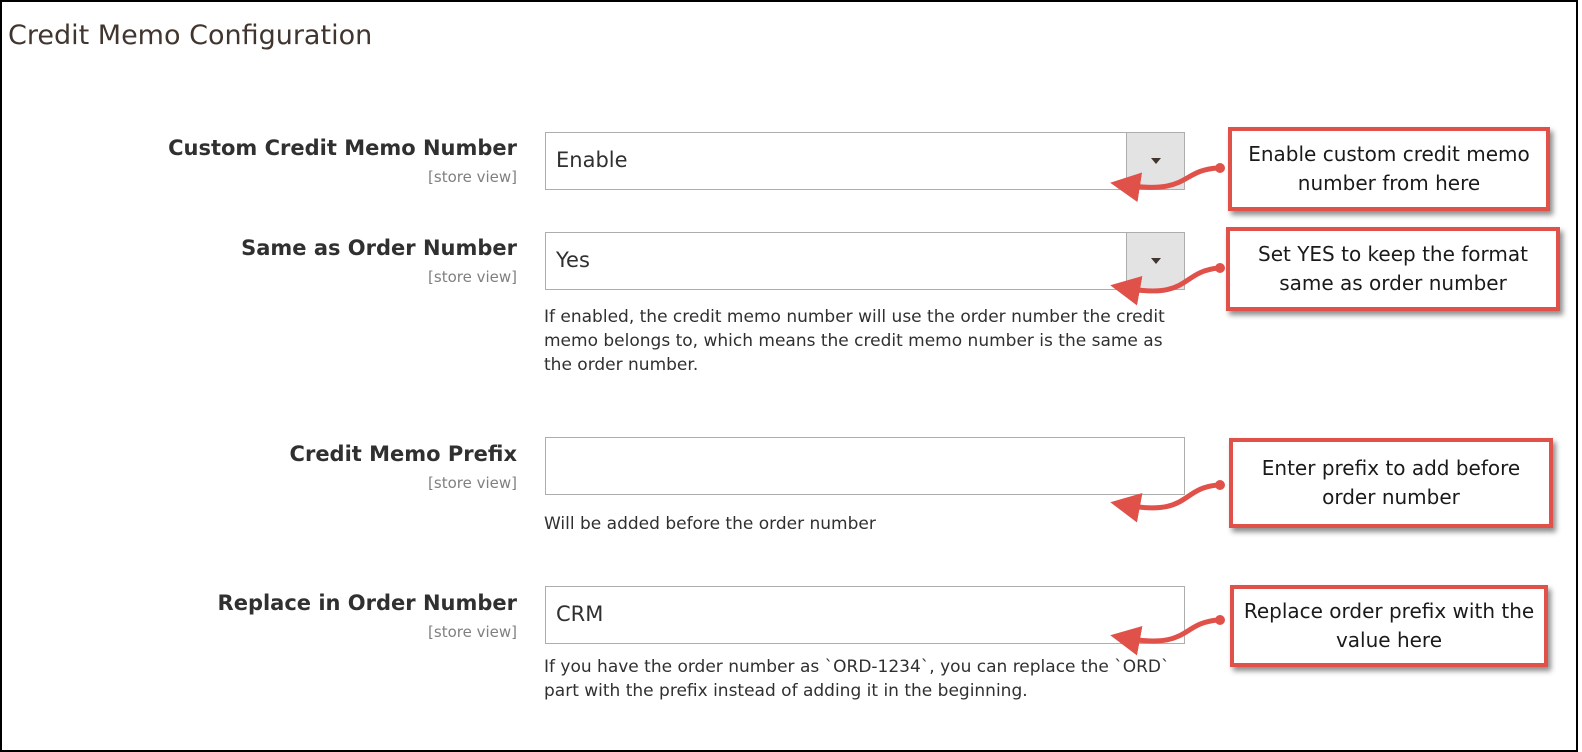 The image size is (1582, 752). What do you see at coordinates (1167, 409) in the screenshot?
I see `annotation-arrows` at bounding box center [1167, 409].